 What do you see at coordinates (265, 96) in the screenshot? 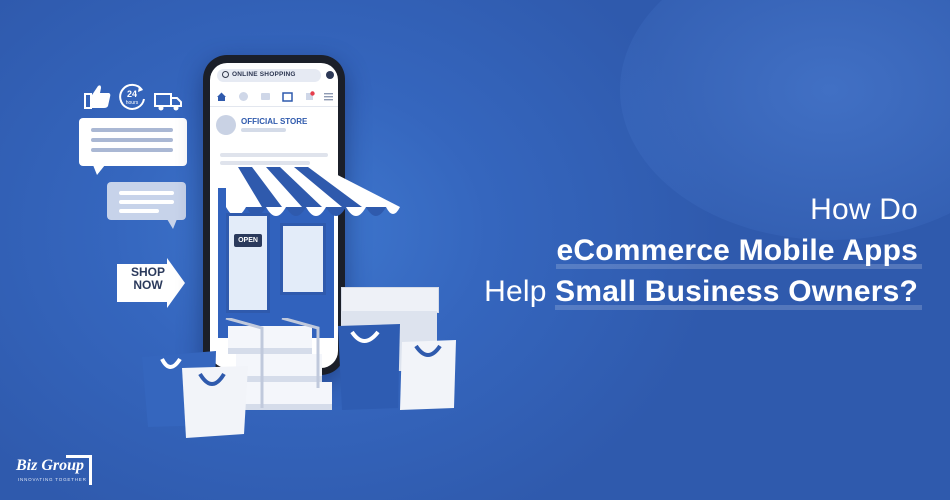
I see `video-icon` at bounding box center [265, 96].